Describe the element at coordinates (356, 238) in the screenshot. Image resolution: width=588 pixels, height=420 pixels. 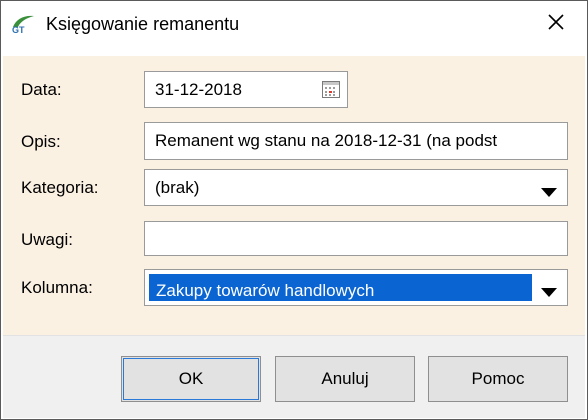
I see `uwagi-field` at that location.